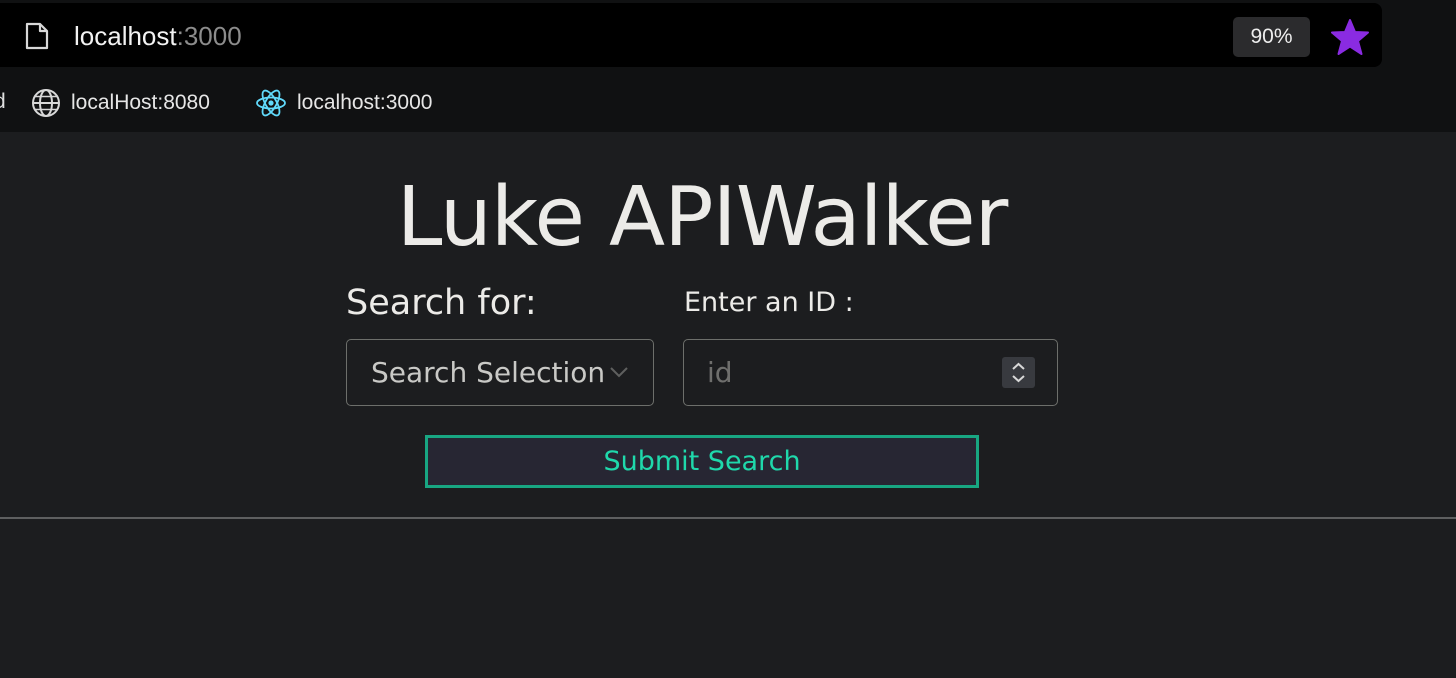 This screenshot has height=678, width=1456. Describe the element at coordinates (46, 103) in the screenshot. I see `globe-icon` at that location.